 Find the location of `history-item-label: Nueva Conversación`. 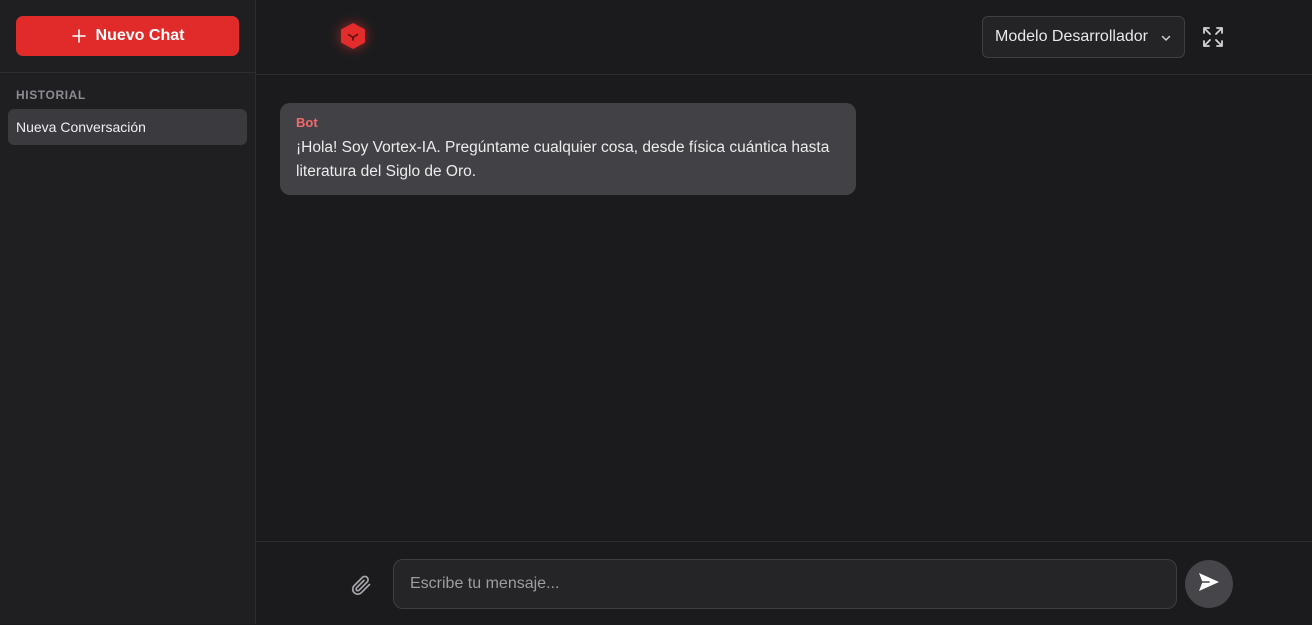

history-item-label: Nueva Conversación is located at coordinates (81, 127).